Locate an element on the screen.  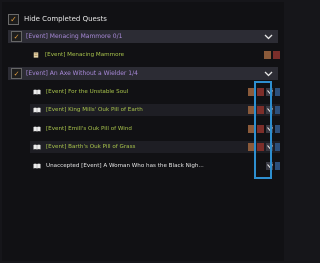
quest-scroll-icon is located at coordinates (36, 55).